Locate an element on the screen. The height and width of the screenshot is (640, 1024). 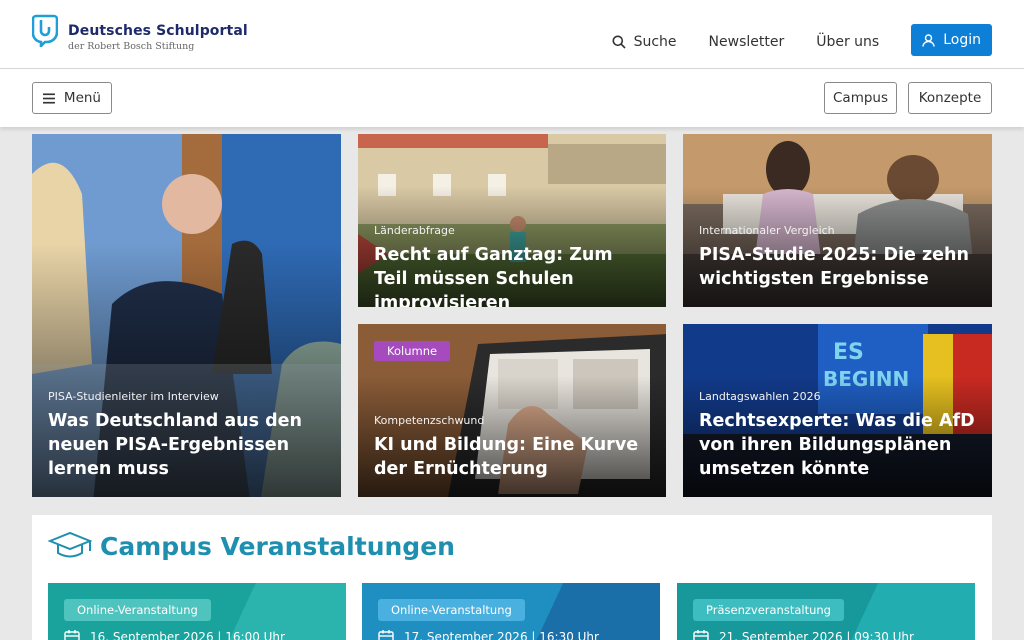
campus-button: Campus is located at coordinates (860, 98).